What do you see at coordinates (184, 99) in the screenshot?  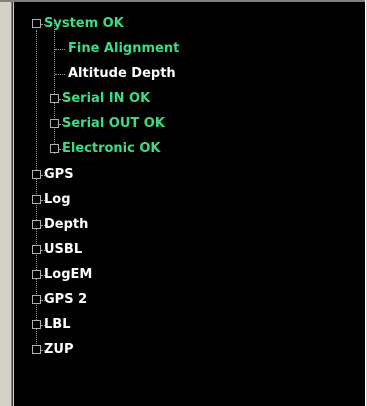 I see `tree-node-serial-in-ok: Serial IN OK` at bounding box center [184, 99].